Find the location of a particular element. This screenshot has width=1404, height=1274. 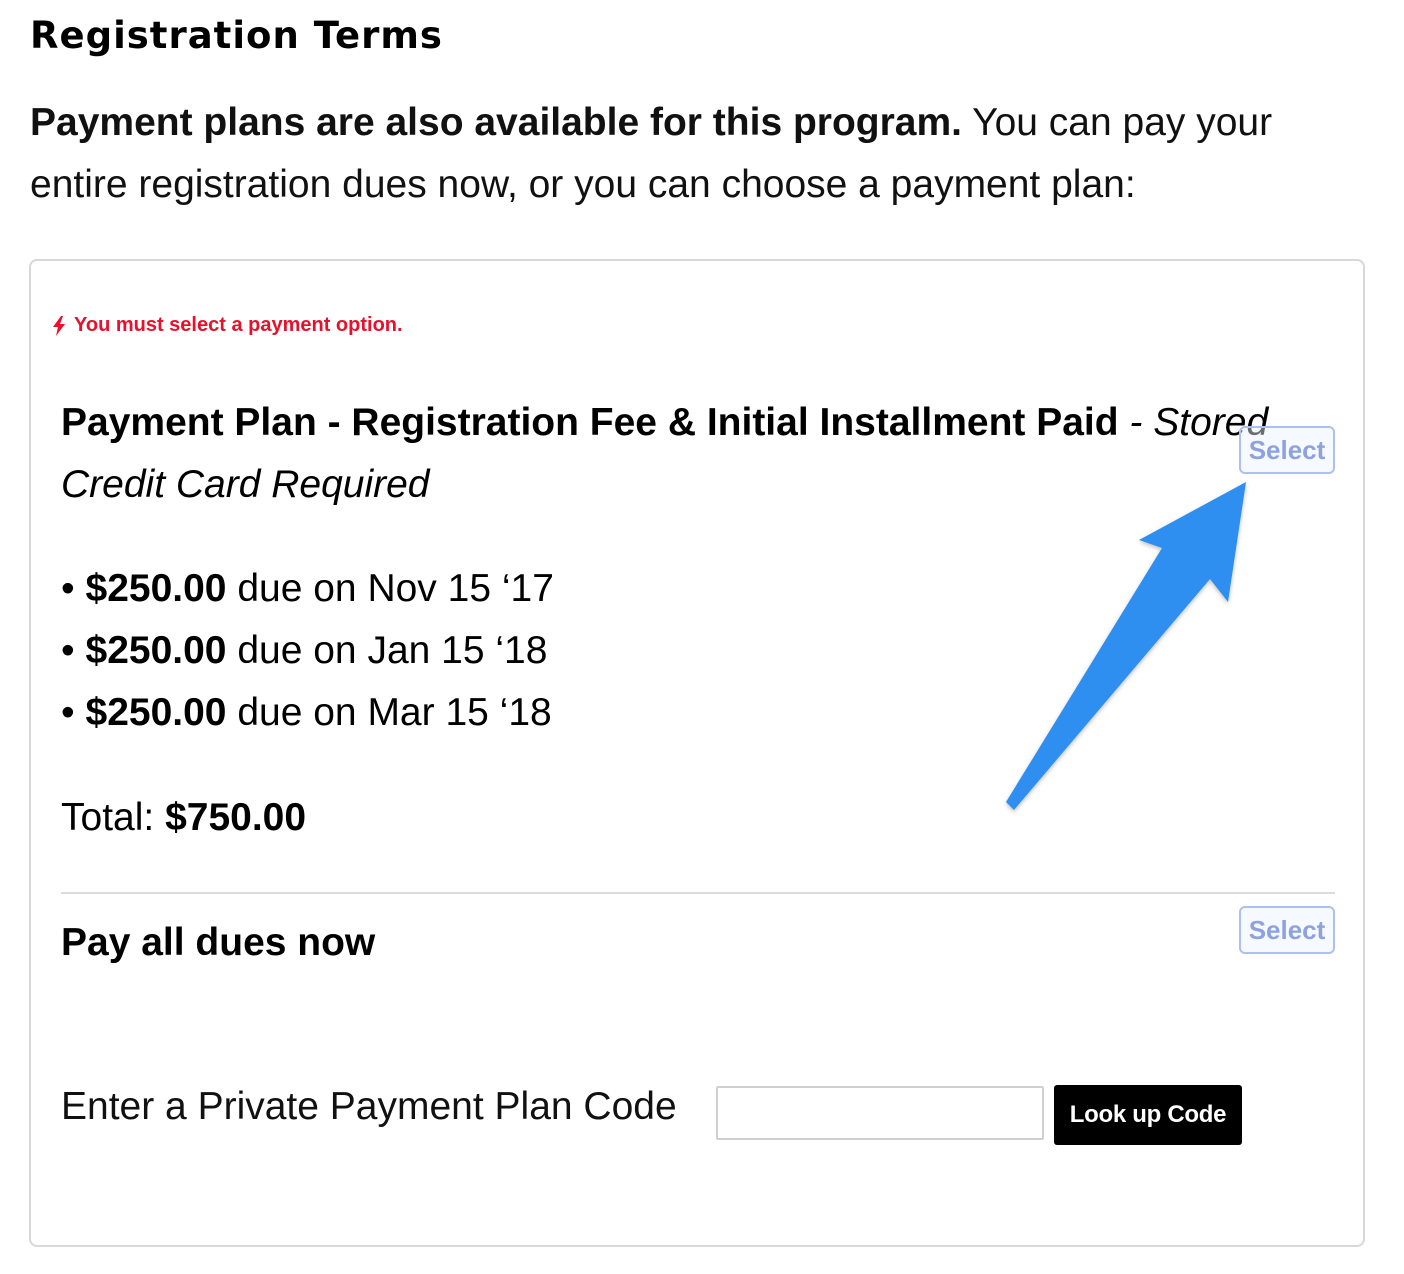

error-message: You must select a payment option. is located at coordinates (227, 325).